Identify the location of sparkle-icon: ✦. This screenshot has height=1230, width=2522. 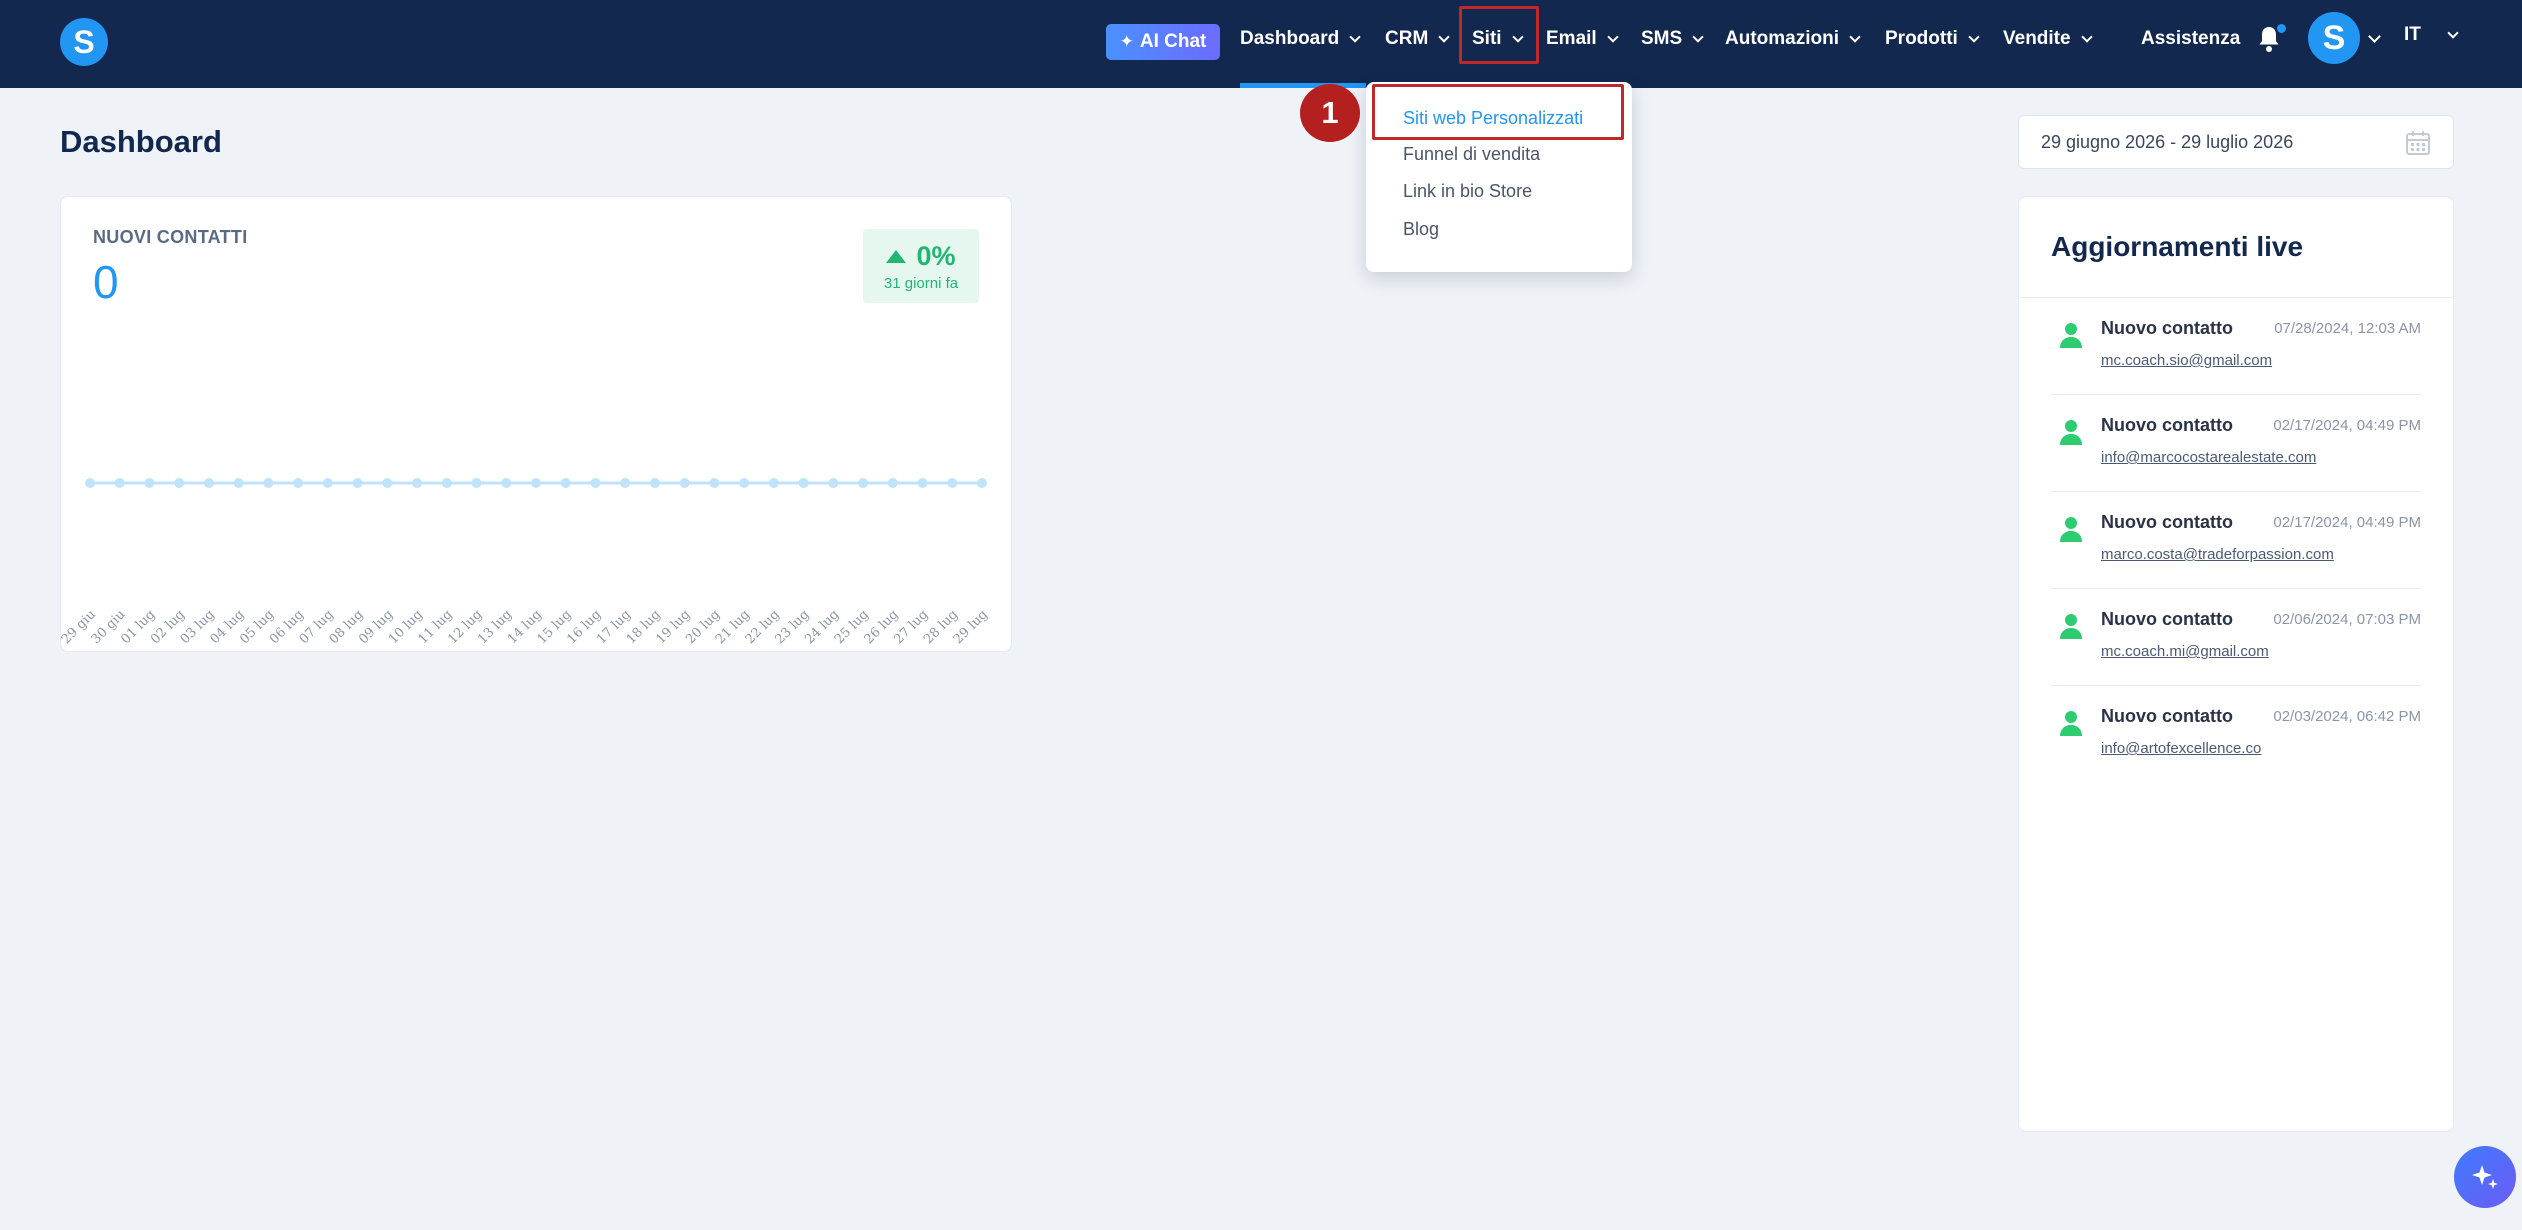
(1126, 41).